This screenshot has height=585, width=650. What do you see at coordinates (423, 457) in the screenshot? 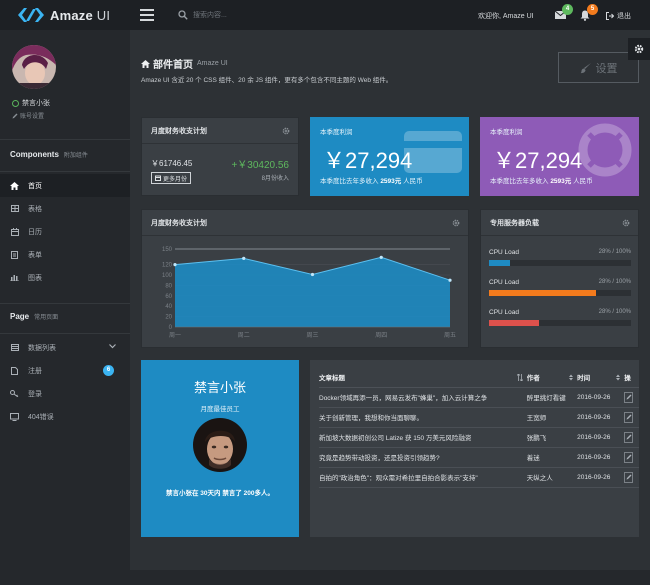
I see `article-title-cell: 究竟是趋势带动投资，还是投资引领趋势?` at bounding box center [423, 457].